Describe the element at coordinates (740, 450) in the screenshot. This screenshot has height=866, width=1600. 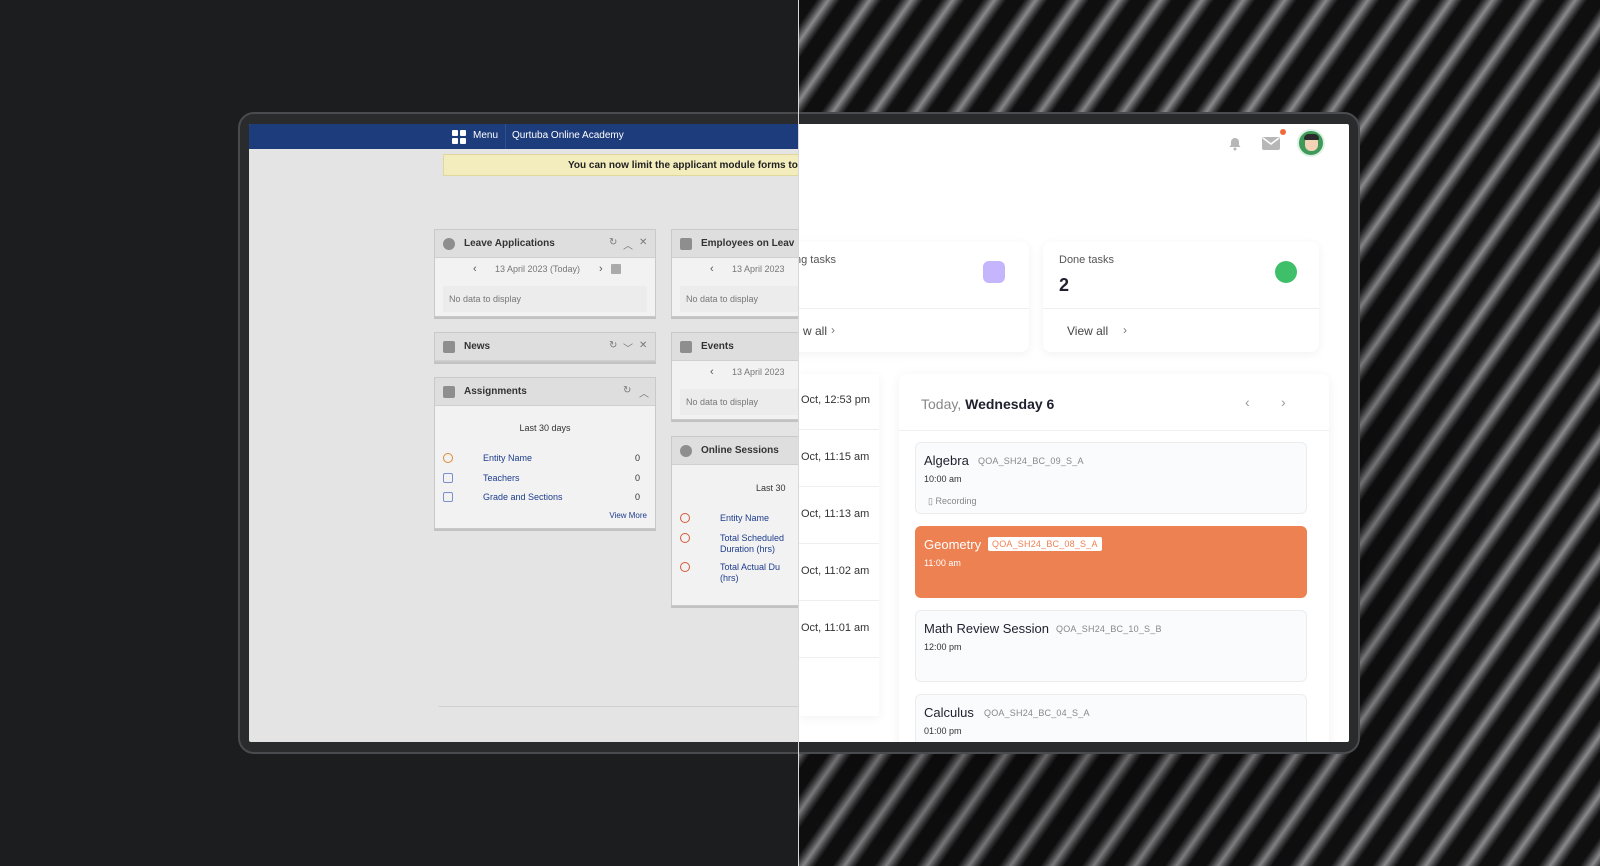
I see `widget-title: Online Sessions` at that location.